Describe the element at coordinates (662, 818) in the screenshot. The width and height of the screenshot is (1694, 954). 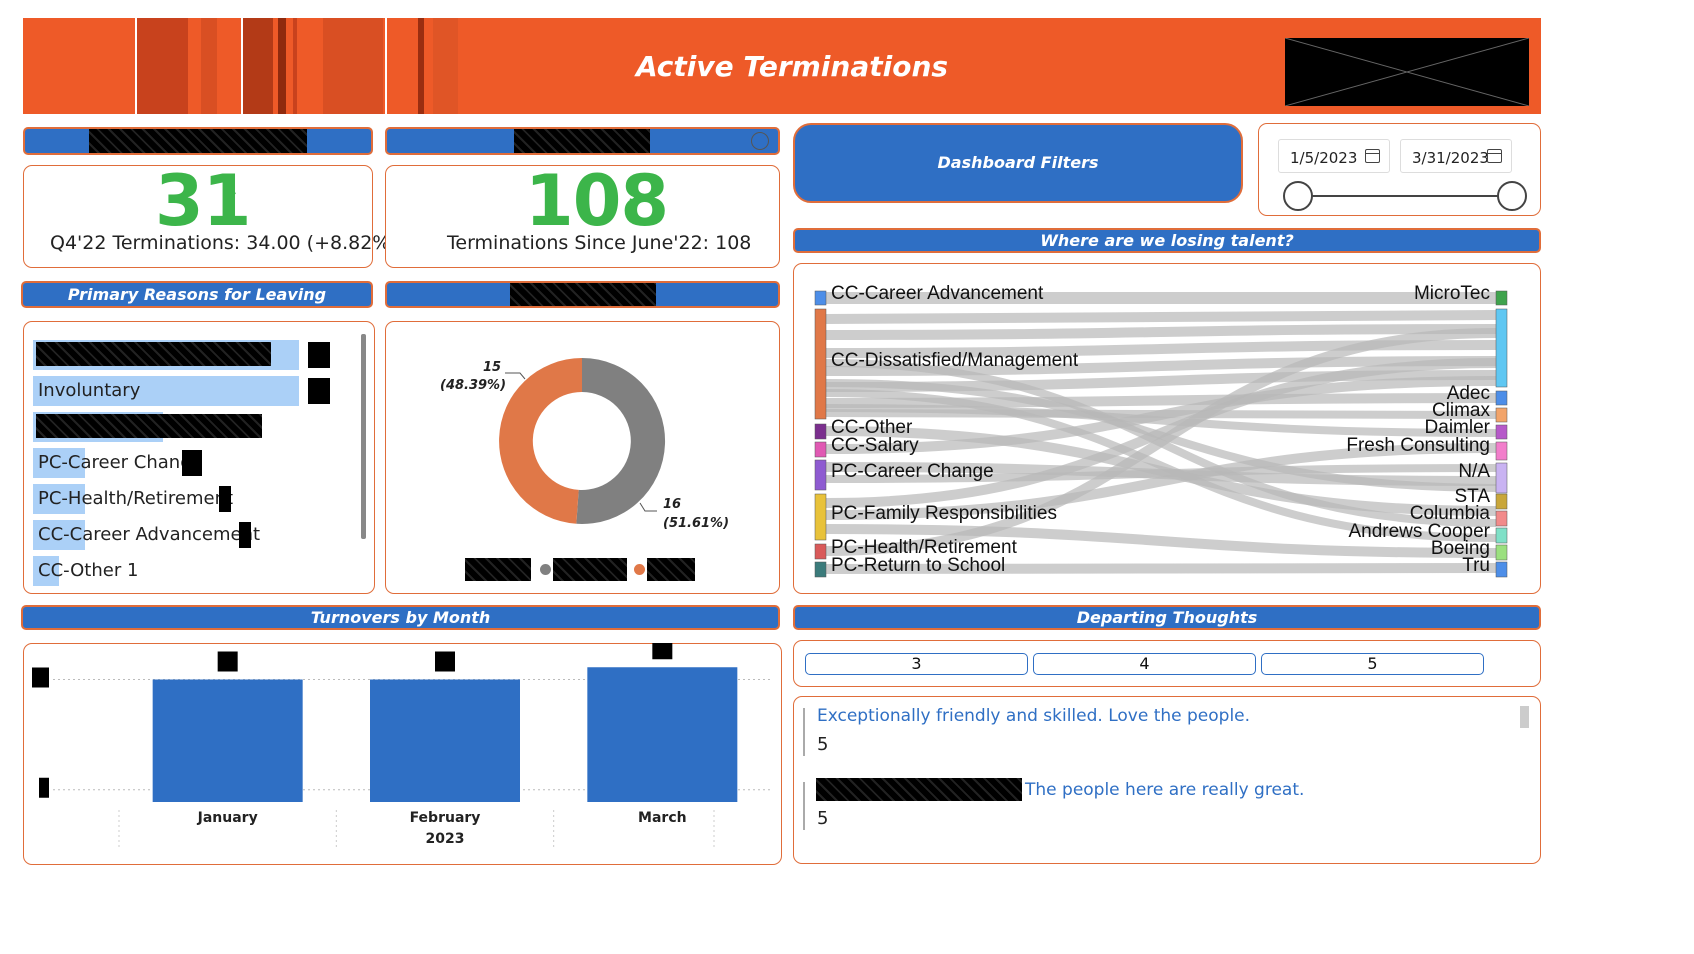
I see `x-tick-label: March` at that location.